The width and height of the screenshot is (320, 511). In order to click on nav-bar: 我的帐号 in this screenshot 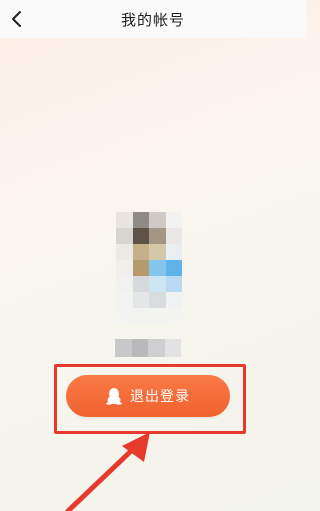, I will do `click(153, 19)`.